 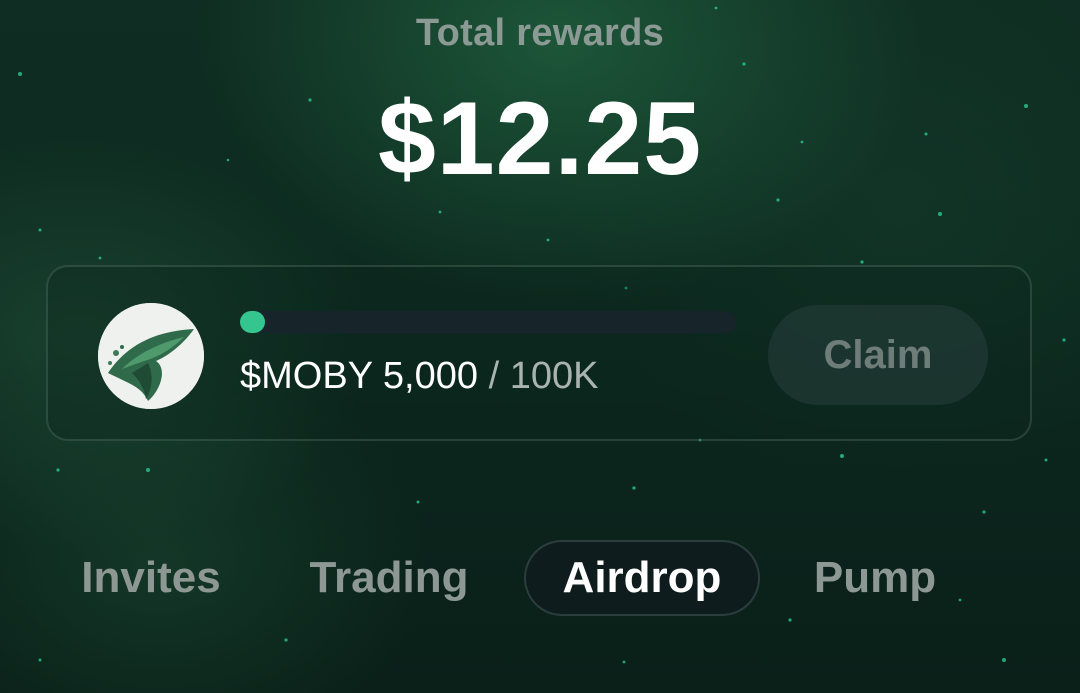 I want to click on token-current-amount: 5,000, so click(x=430, y=376).